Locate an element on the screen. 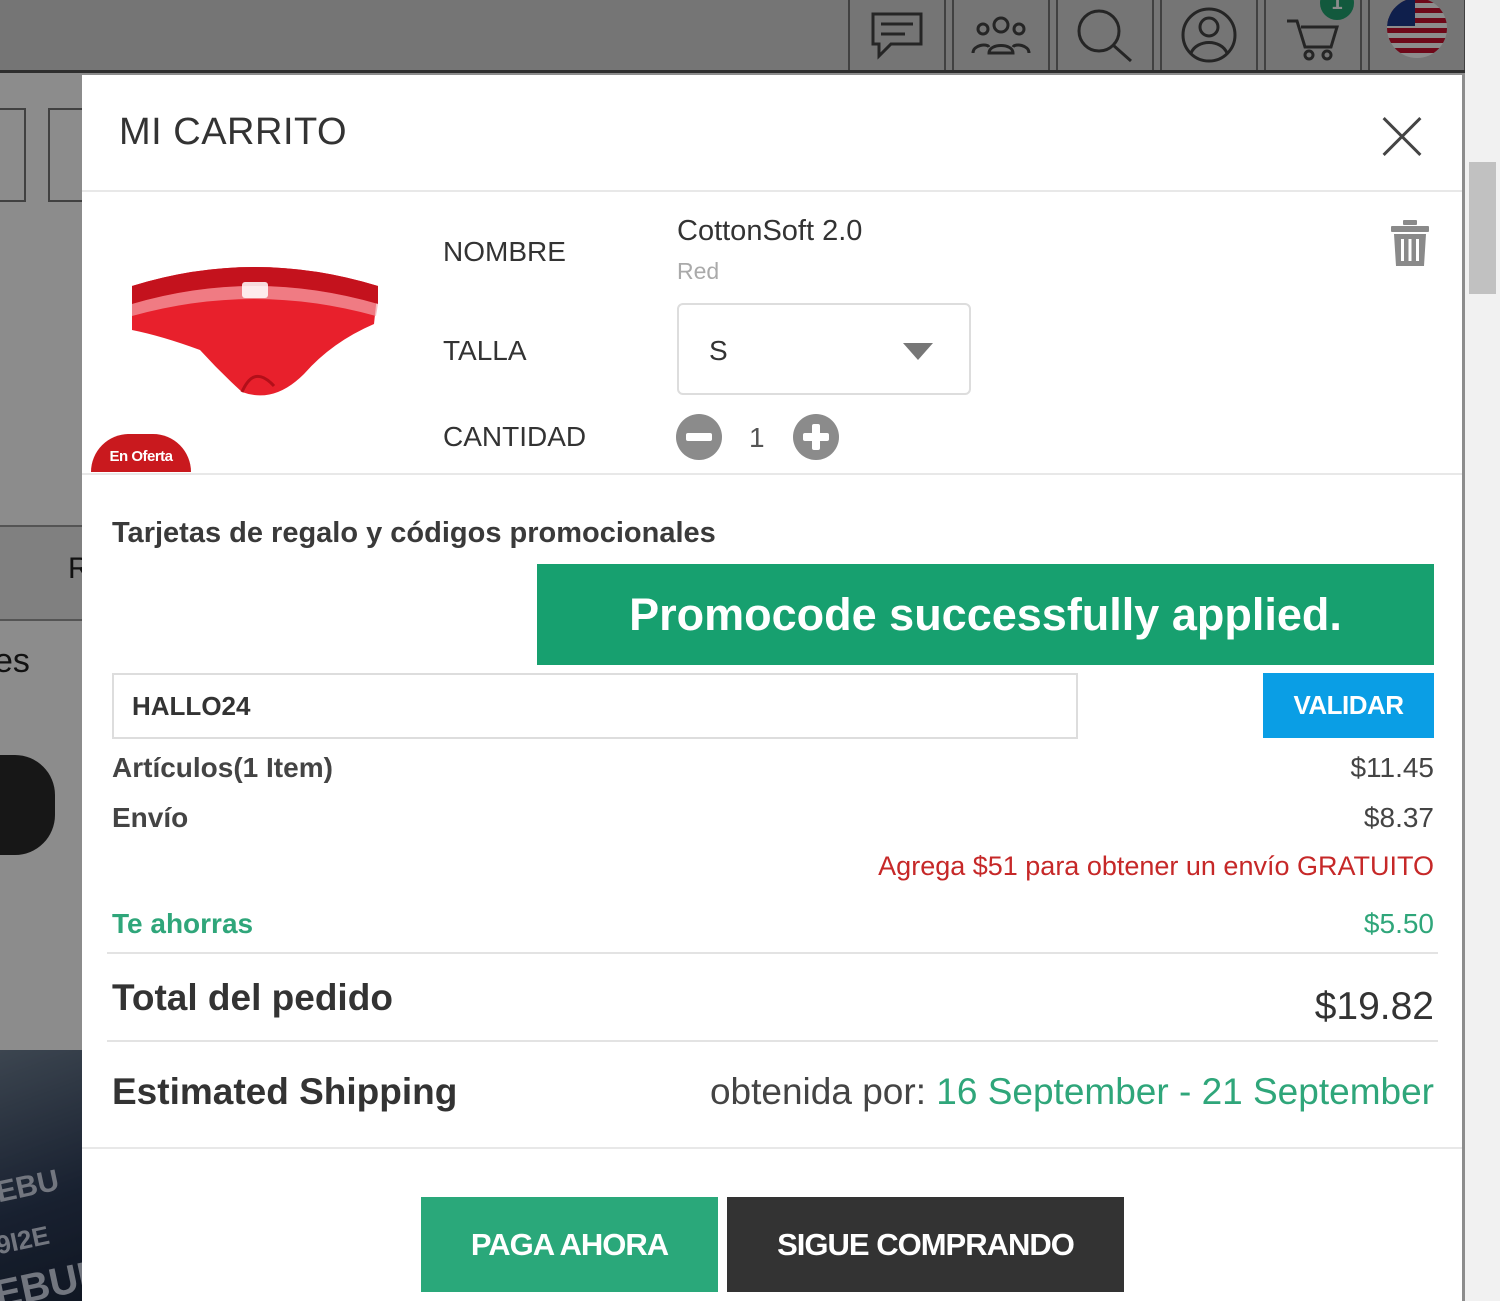  scrollbar-thumb is located at coordinates (1482, 228).